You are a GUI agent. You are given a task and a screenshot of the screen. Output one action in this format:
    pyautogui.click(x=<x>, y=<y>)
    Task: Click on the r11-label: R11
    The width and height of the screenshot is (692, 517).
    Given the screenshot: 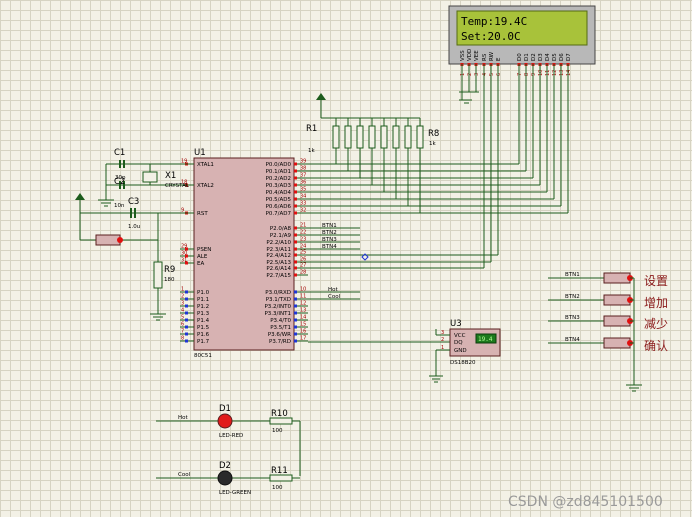 What is the action you would take?
    pyautogui.click(x=279, y=471)
    